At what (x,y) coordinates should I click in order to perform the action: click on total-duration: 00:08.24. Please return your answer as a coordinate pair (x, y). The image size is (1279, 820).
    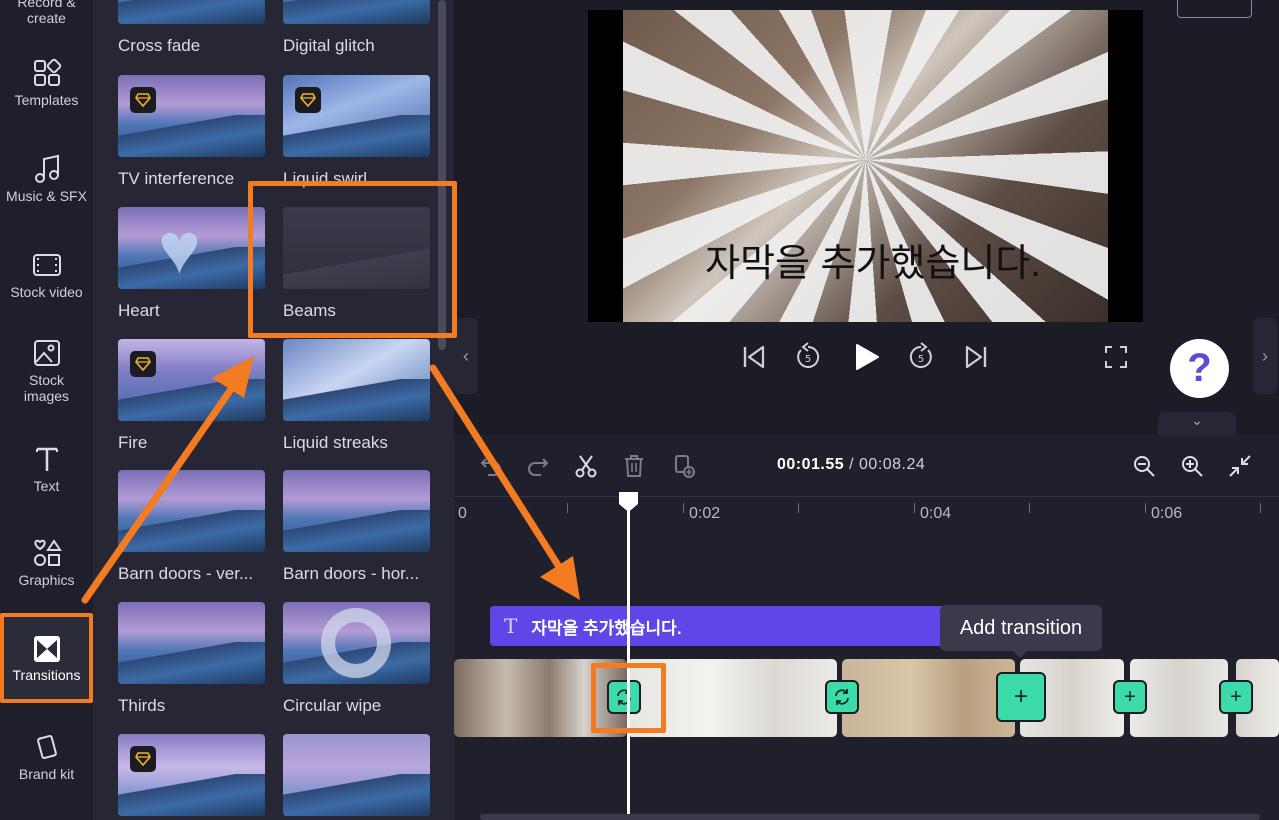
    Looking at the image, I should click on (892, 464).